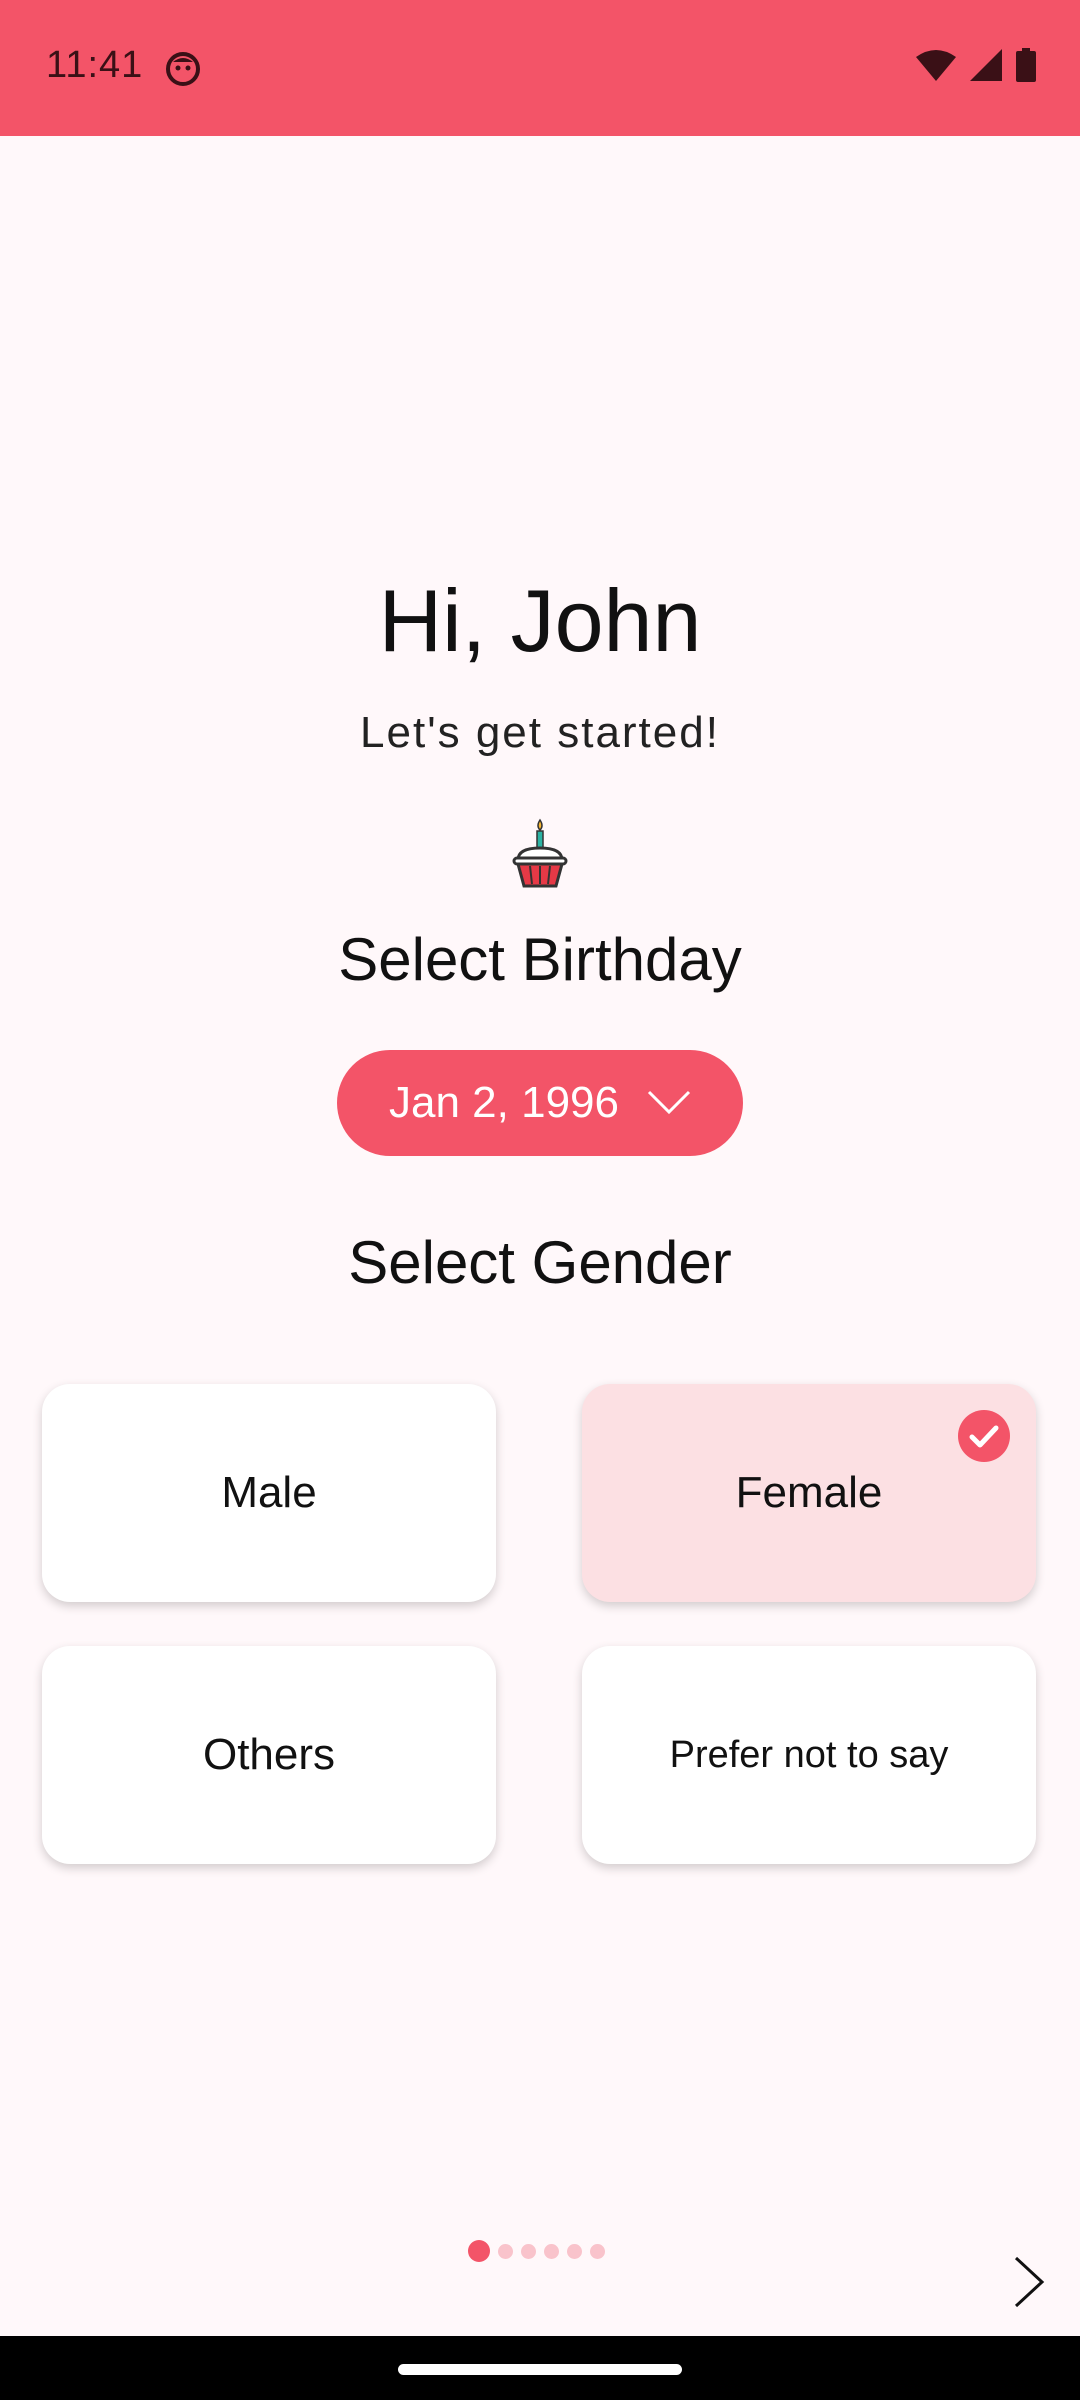 The width and height of the screenshot is (1080, 2400). What do you see at coordinates (1026, 65) in the screenshot?
I see `battery-icon` at bounding box center [1026, 65].